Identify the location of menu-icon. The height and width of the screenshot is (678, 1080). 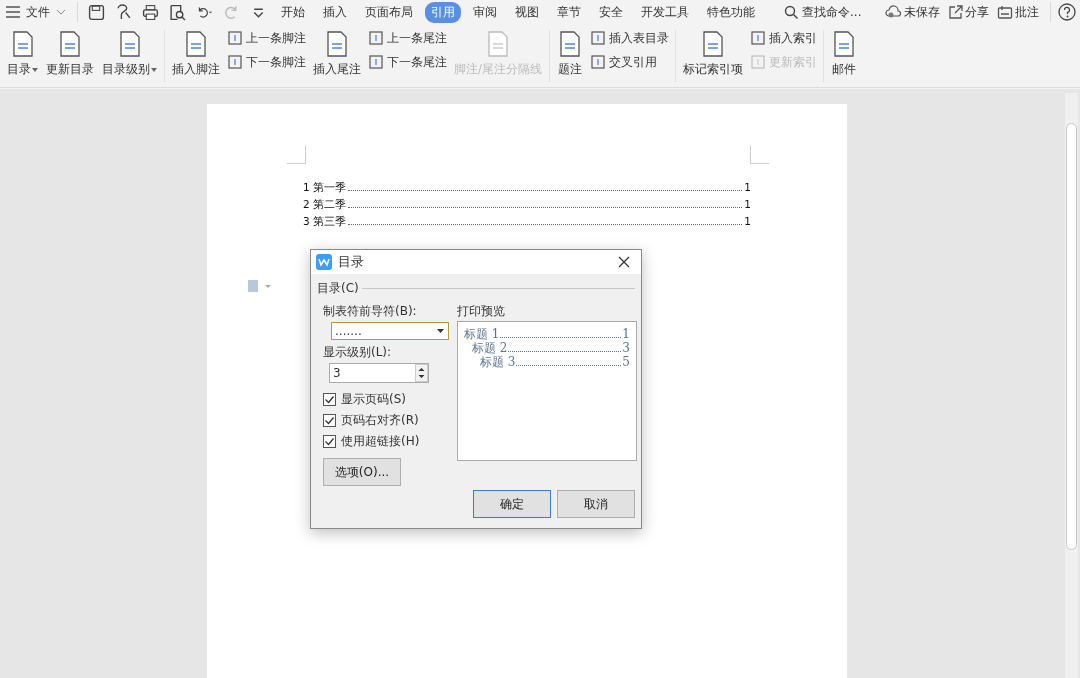
(13, 12).